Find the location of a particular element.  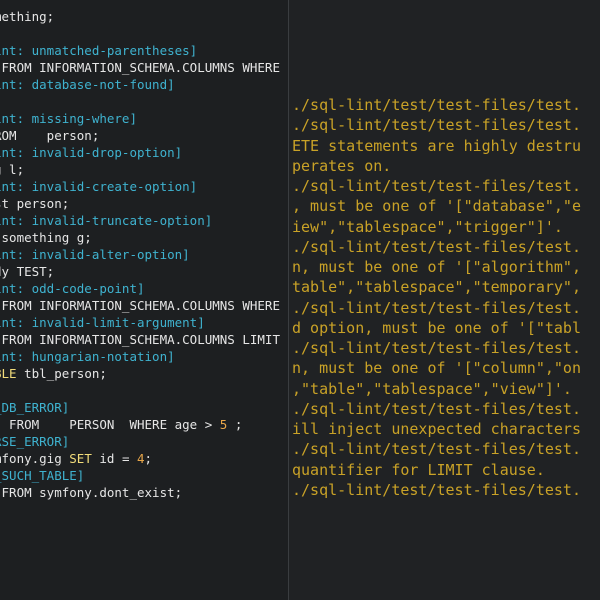

code-text: mething; is located at coordinates (27, 16).